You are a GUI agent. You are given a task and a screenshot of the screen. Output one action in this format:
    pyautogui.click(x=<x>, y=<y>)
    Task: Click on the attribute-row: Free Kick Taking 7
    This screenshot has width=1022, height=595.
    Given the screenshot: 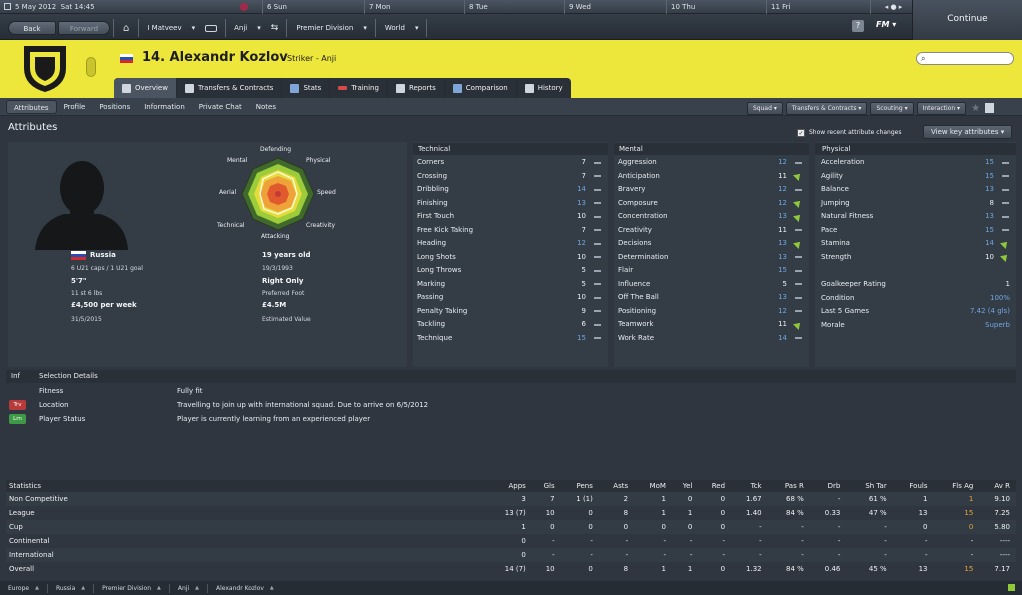 What is the action you would take?
    pyautogui.click(x=510, y=231)
    